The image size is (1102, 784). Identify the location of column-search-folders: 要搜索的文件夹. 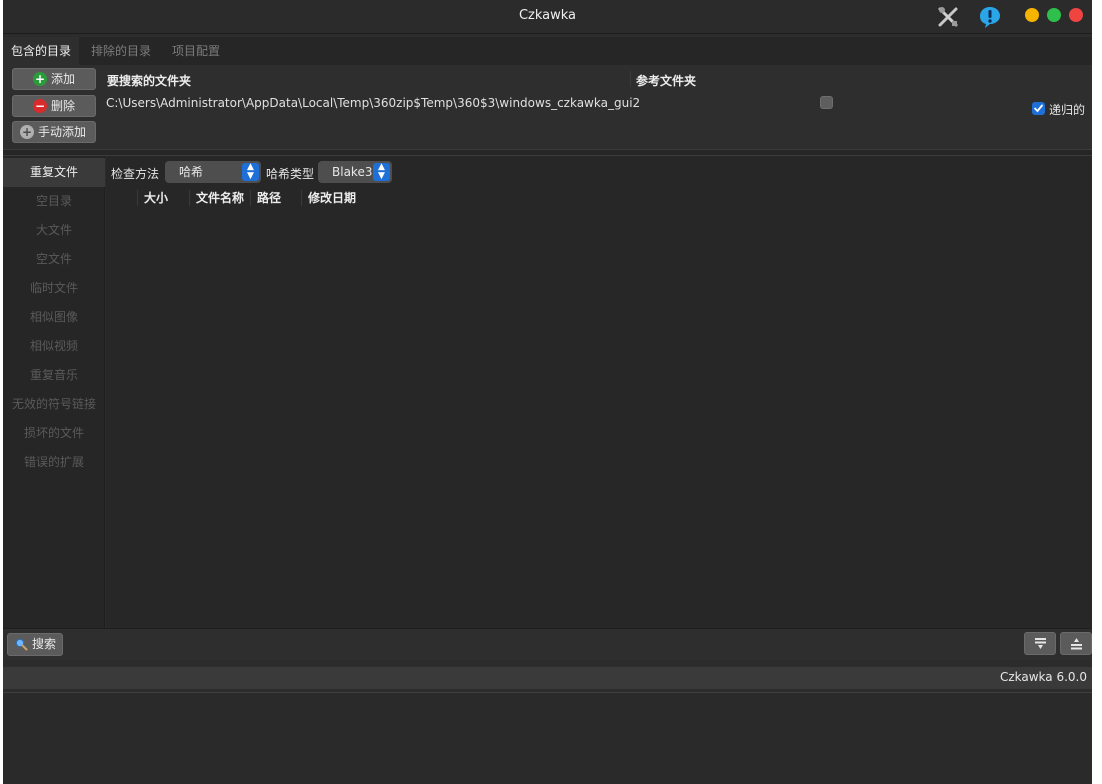
(149, 81).